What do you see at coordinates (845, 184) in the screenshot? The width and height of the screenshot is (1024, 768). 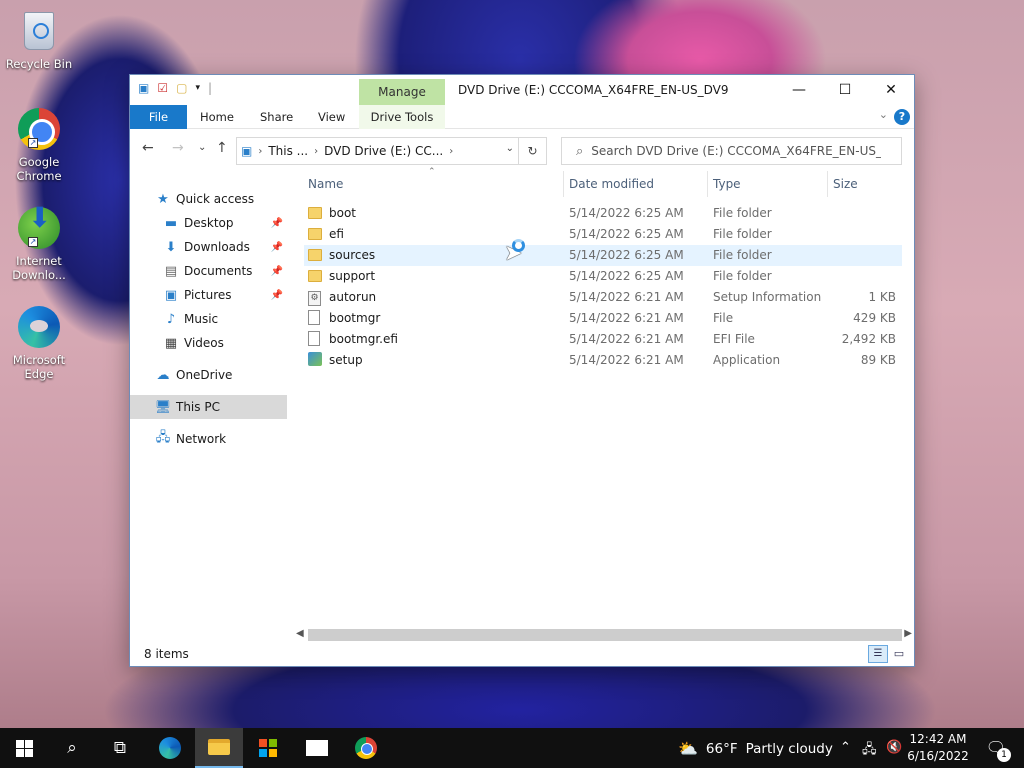 I see `column-header-size: Size` at bounding box center [845, 184].